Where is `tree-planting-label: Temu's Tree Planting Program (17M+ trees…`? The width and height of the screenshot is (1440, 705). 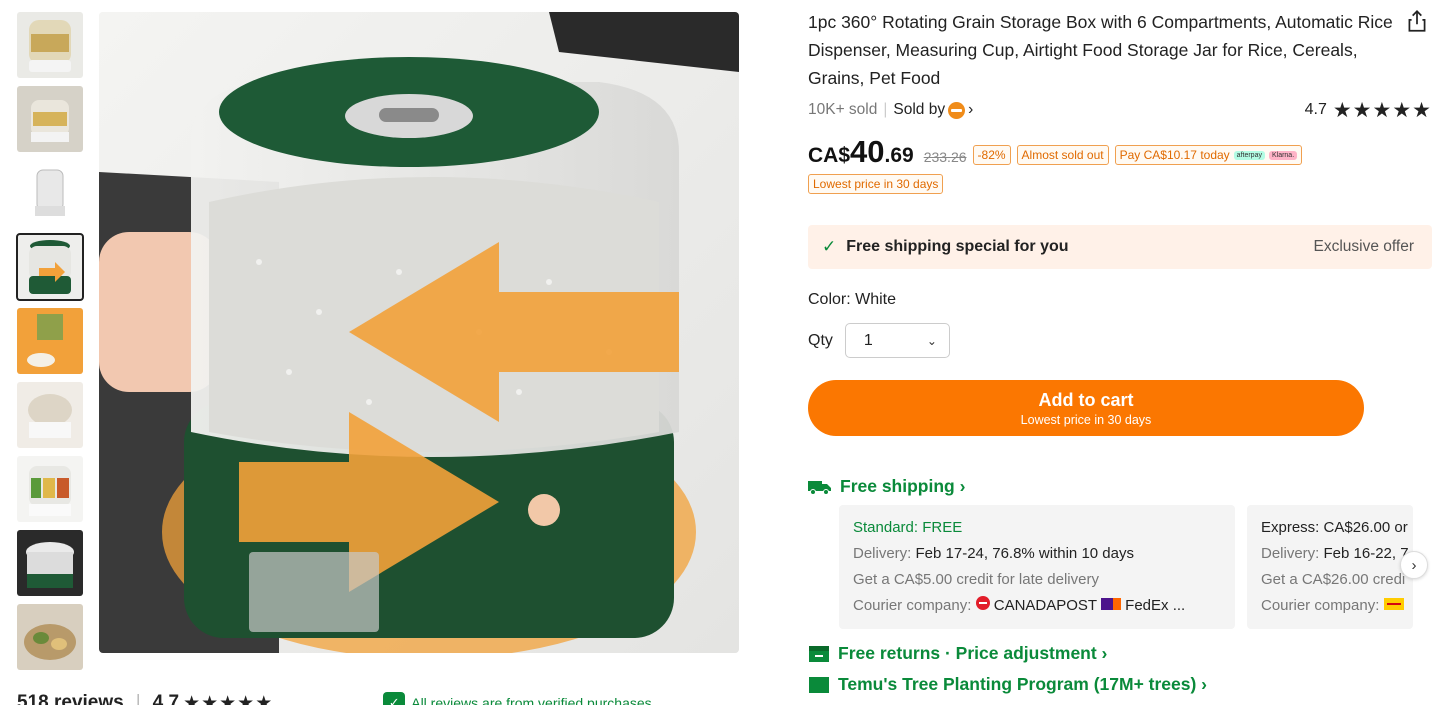
tree-planting-label: Temu's Tree Planting Program (17M+ trees… is located at coordinates (1023, 684).